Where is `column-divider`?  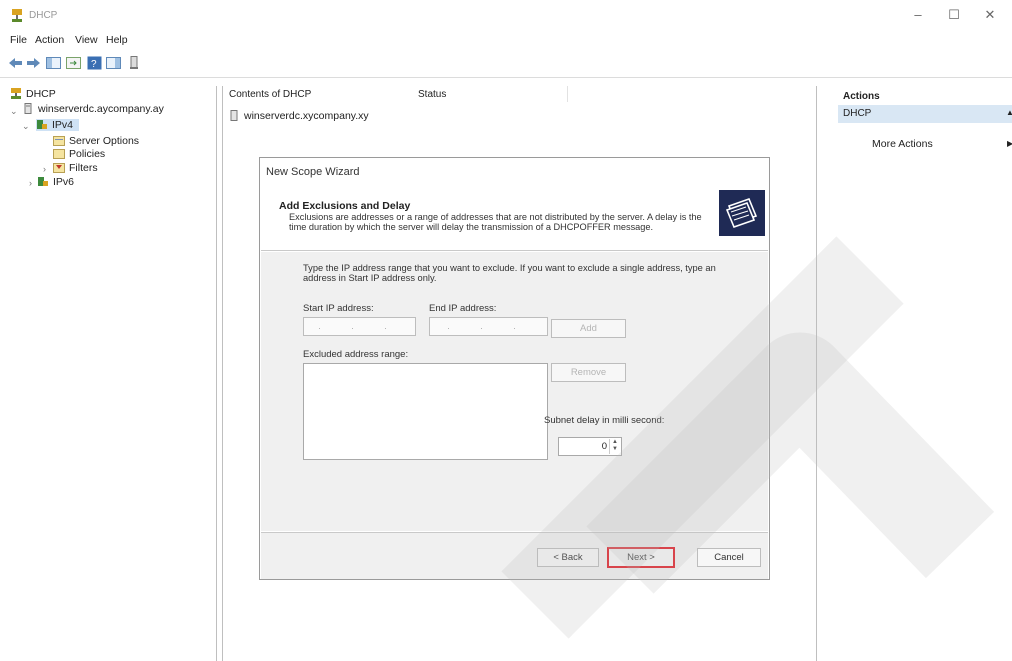
column-divider is located at coordinates (567, 94).